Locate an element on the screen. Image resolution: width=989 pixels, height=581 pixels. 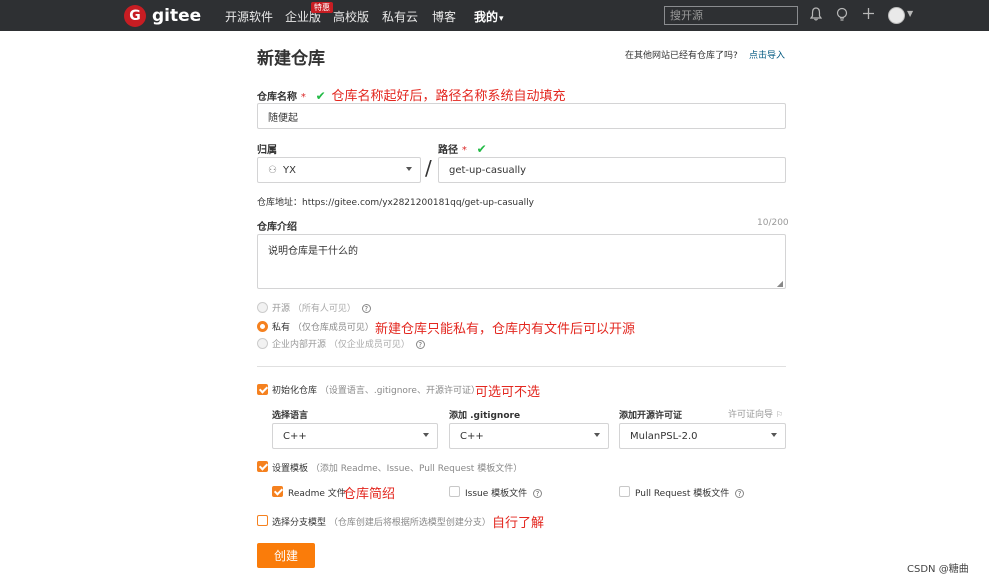
init-repo-row: 初始化仓库 （设置语言、.gitignore、开源许可证） is located at coordinates (376, 389).